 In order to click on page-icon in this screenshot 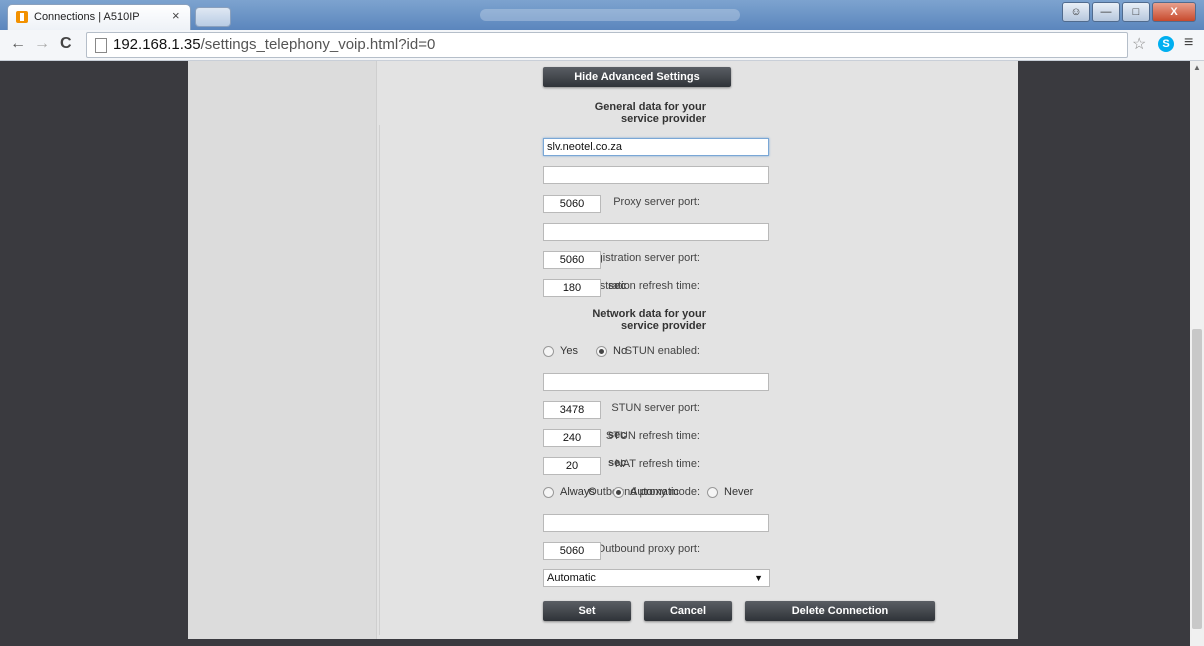, I will do `click(101, 45)`.